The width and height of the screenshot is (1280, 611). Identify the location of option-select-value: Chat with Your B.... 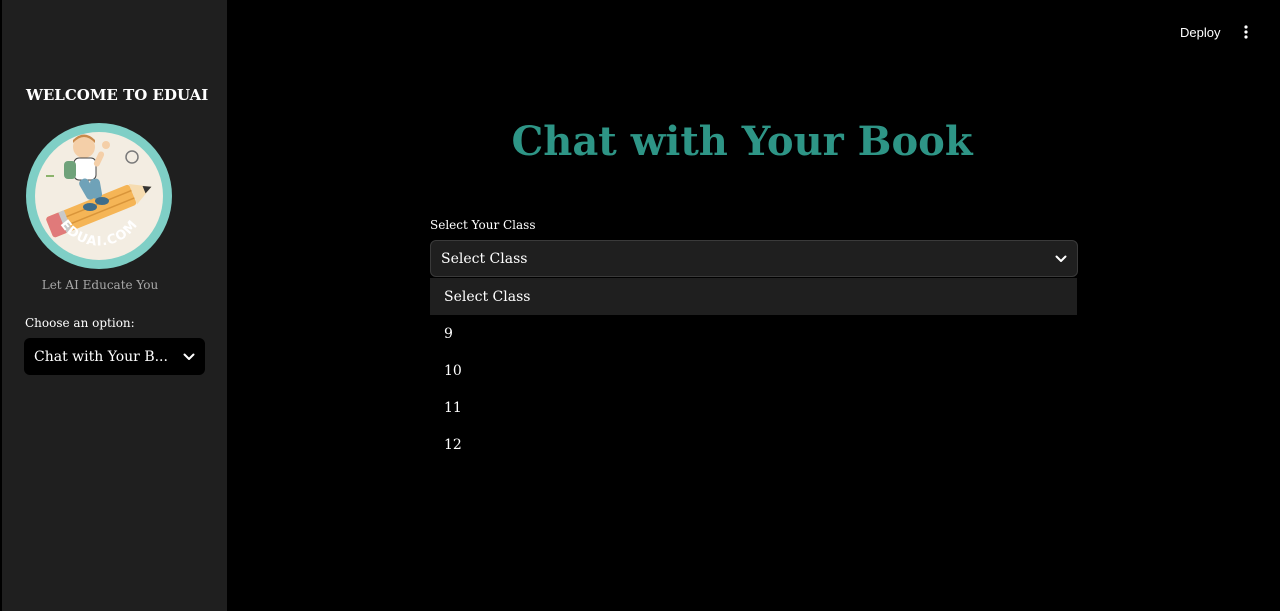
(101, 356).